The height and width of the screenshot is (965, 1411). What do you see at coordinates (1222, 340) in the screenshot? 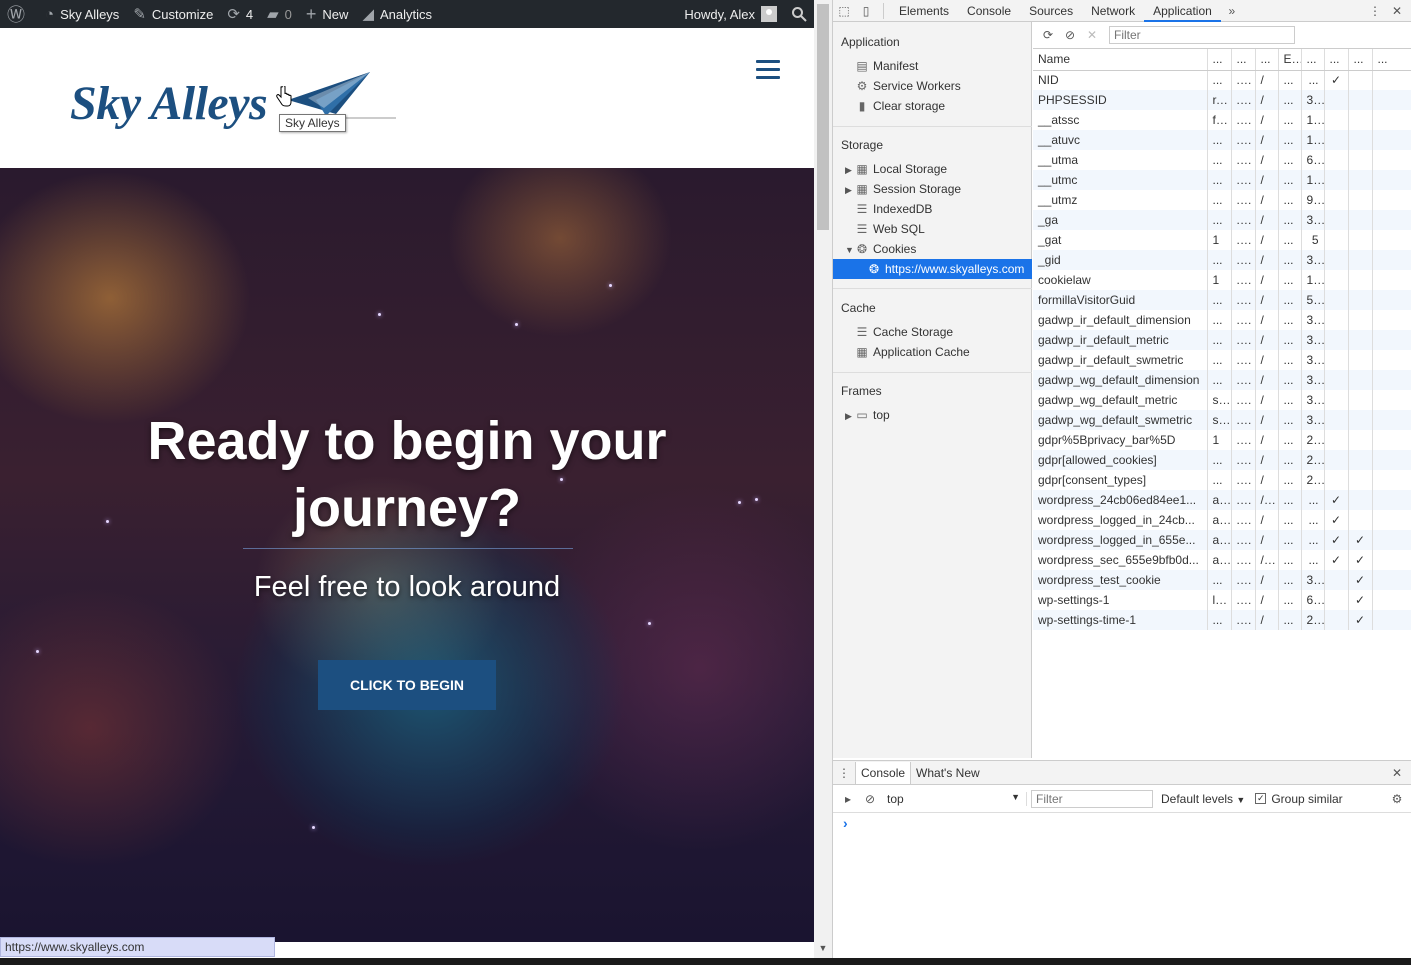
I see `cookie-row: gadwp_ir_default_metric....... /... 38` at bounding box center [1222, 340].